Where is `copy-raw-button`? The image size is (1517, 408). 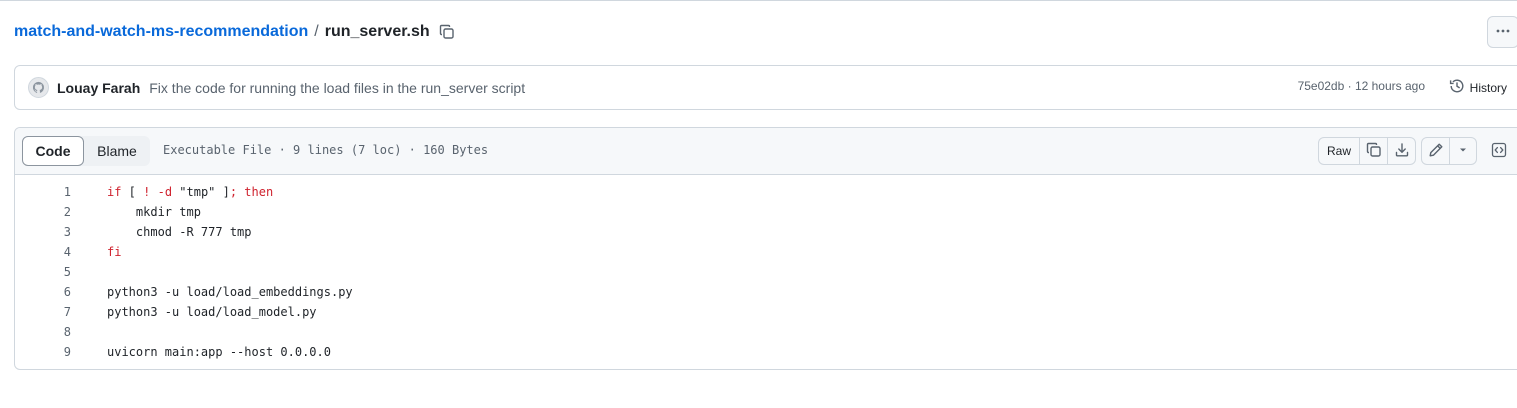 copy-raw-button is located at coordinates (1373, 151).